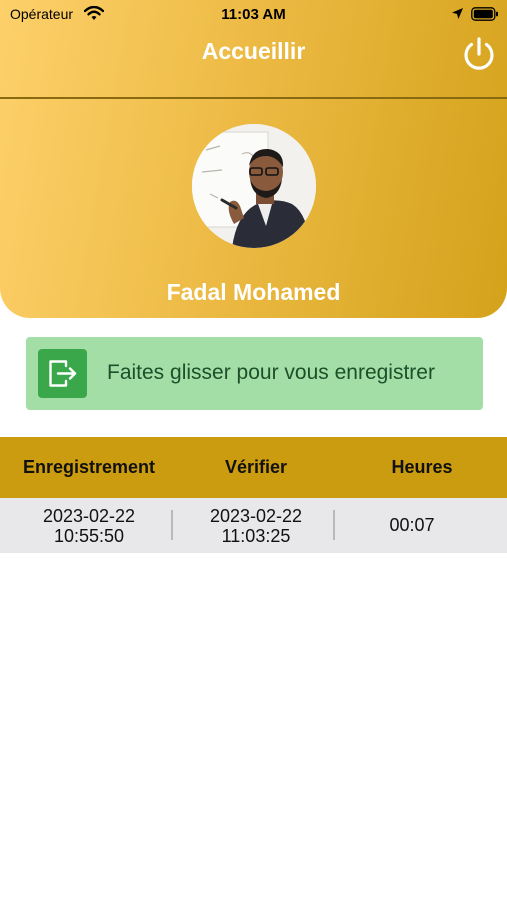  What do you see at coordinates (412, 525) in the screenshot?
I see `hours-cell: 00:07` at bounding box center [412, 525].